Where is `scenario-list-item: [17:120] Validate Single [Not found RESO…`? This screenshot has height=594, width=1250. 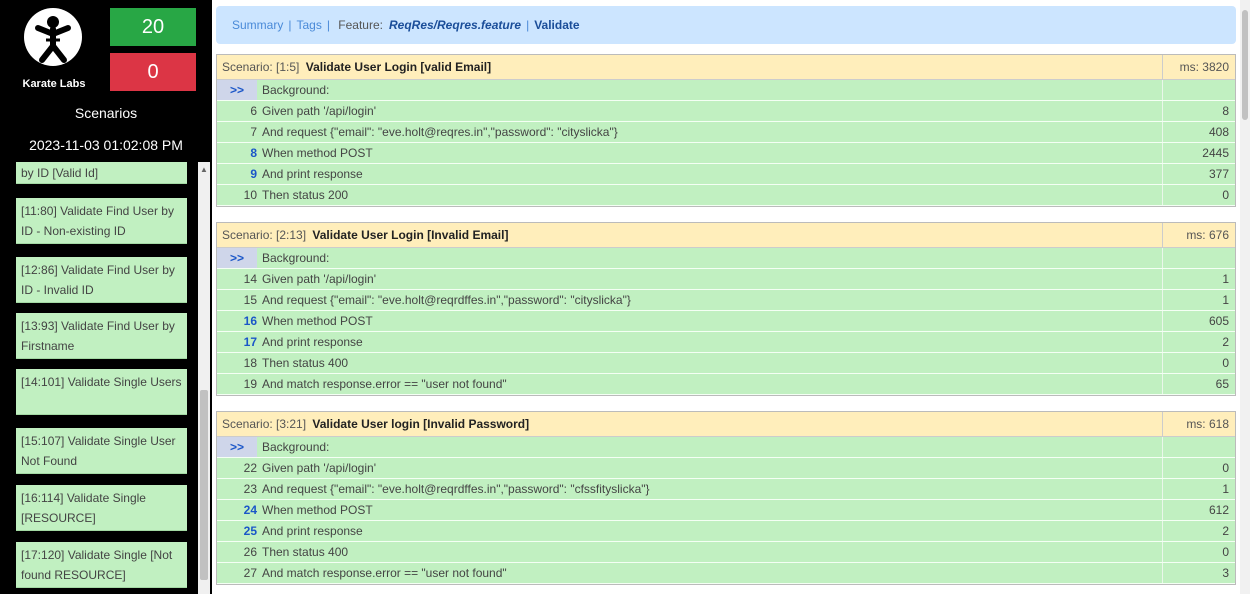 scenario-list-item: [17:120] Validate Single [Not found RESO… is located at coordinates (101, 565).